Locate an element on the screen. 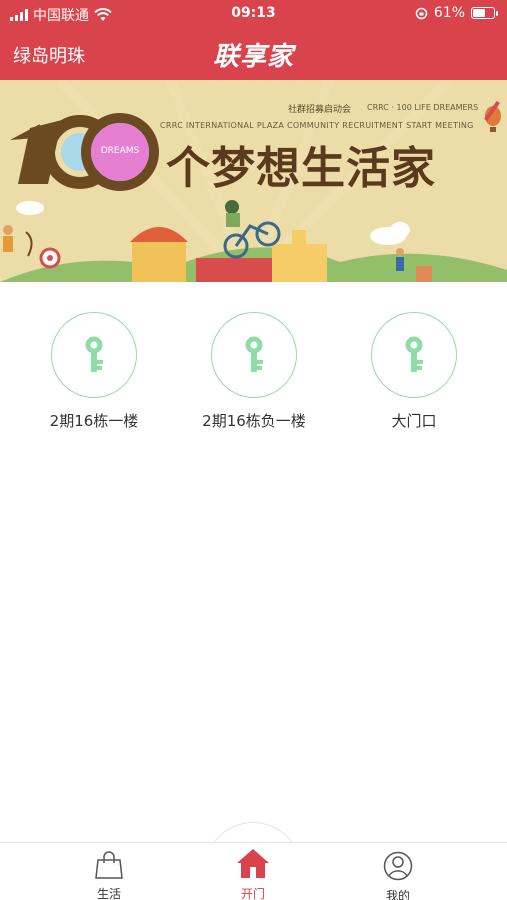  tab-life: 生活 is located at coordinates (109, 875).